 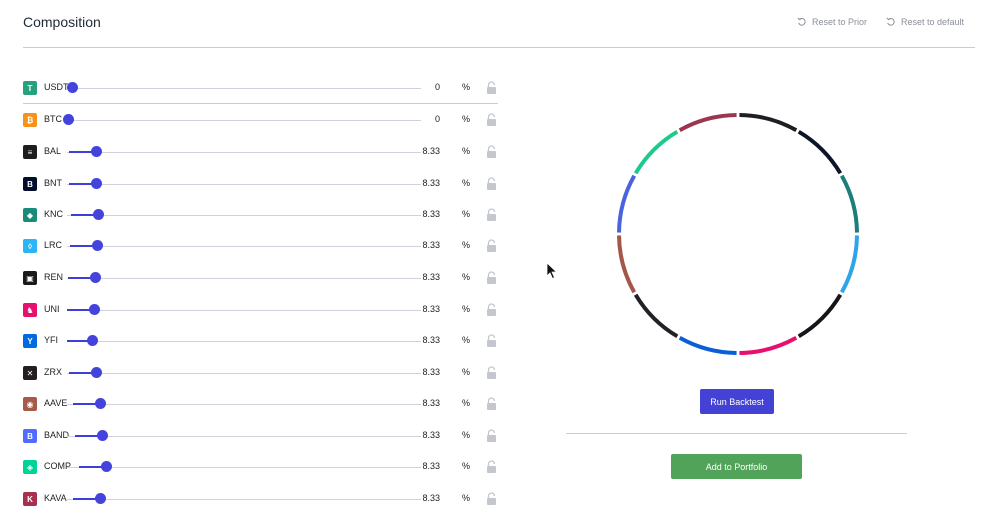 I want to click on asset-symbol: KAVA, so click(x=55, y=498).